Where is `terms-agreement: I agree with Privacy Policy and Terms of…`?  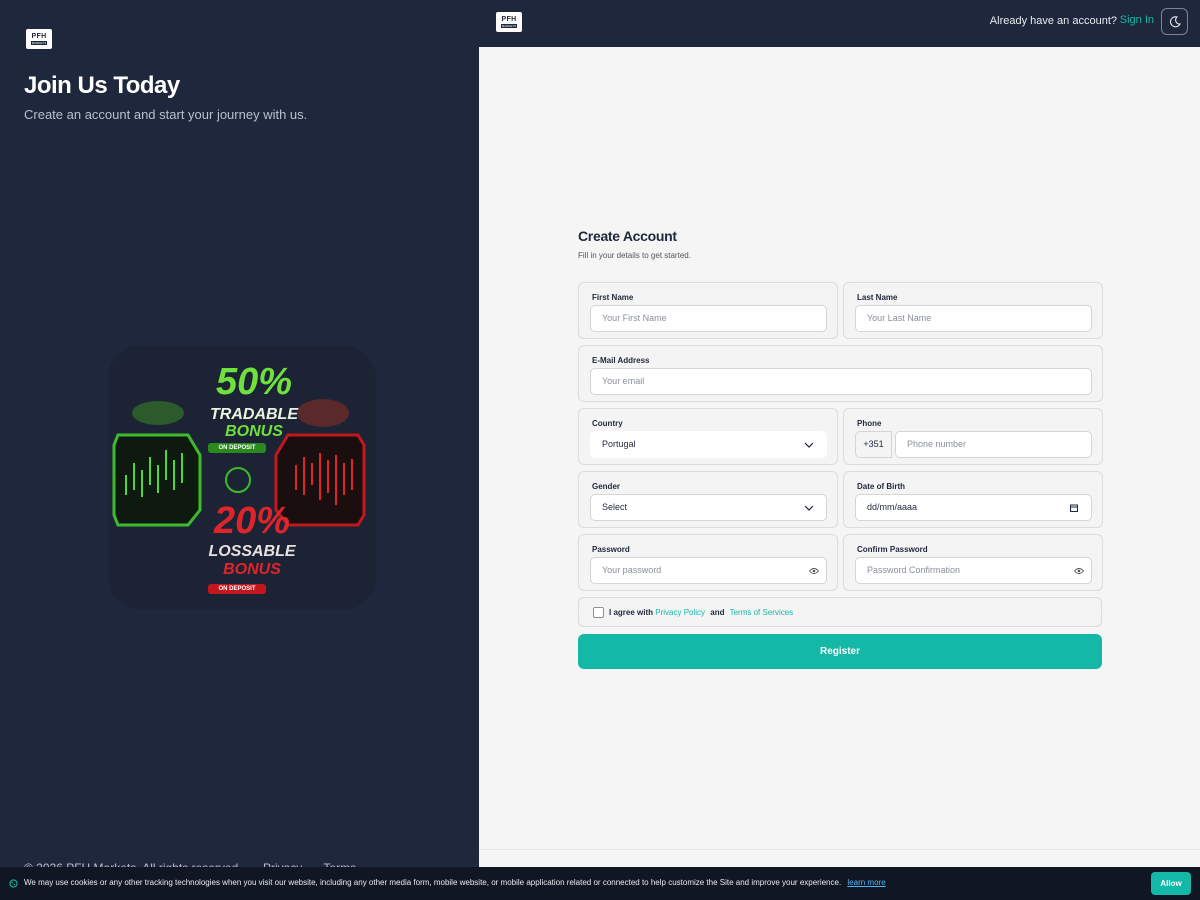 terms-agreement: I agree with Privacy Policy and Terms of… is located at coordinates (840, 612).